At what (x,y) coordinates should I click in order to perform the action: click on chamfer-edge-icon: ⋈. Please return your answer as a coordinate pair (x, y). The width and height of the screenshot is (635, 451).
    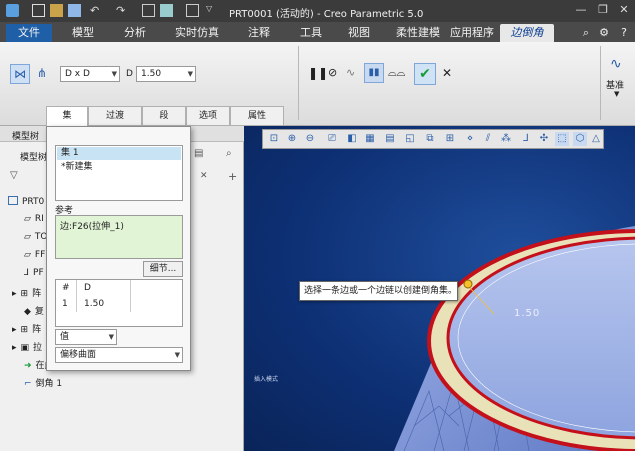
    Looking at the image, I should click on (20, 74).